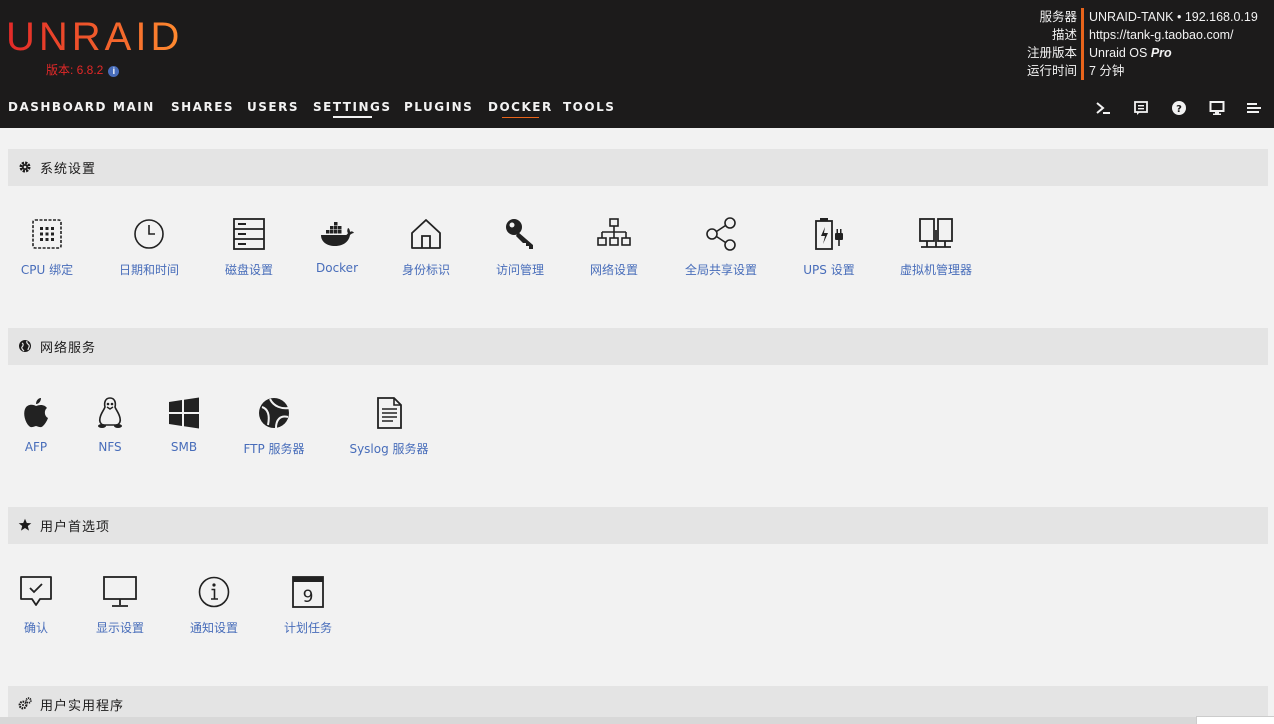  Describe the element at coordinates (214, 592) in the screenshot. I see `info-icon` at that location.